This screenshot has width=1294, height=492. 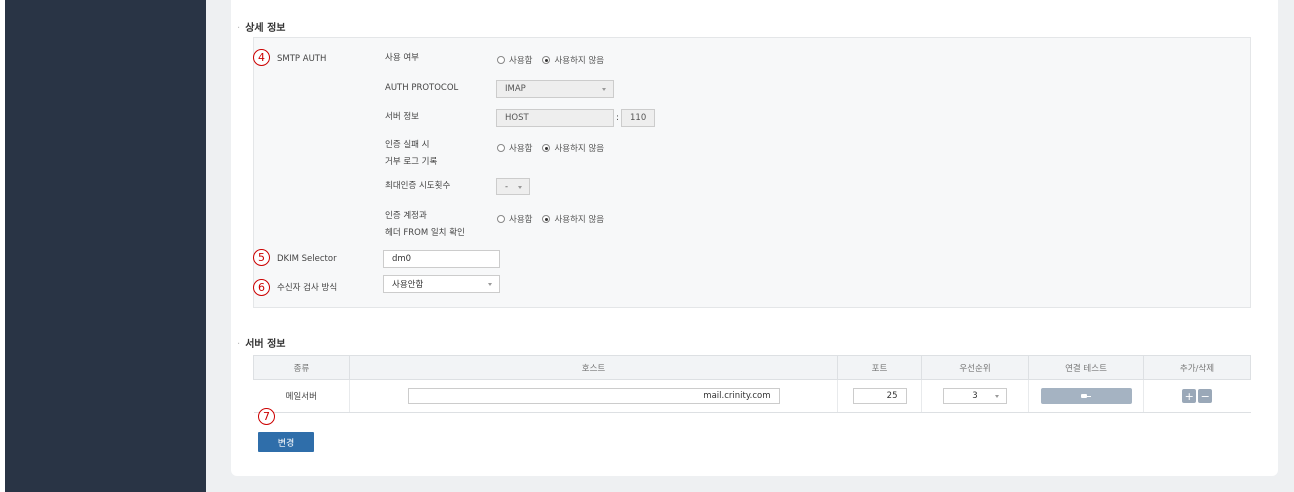 I want to click on auth-host-value: HOST, so click(x=517, y=118).